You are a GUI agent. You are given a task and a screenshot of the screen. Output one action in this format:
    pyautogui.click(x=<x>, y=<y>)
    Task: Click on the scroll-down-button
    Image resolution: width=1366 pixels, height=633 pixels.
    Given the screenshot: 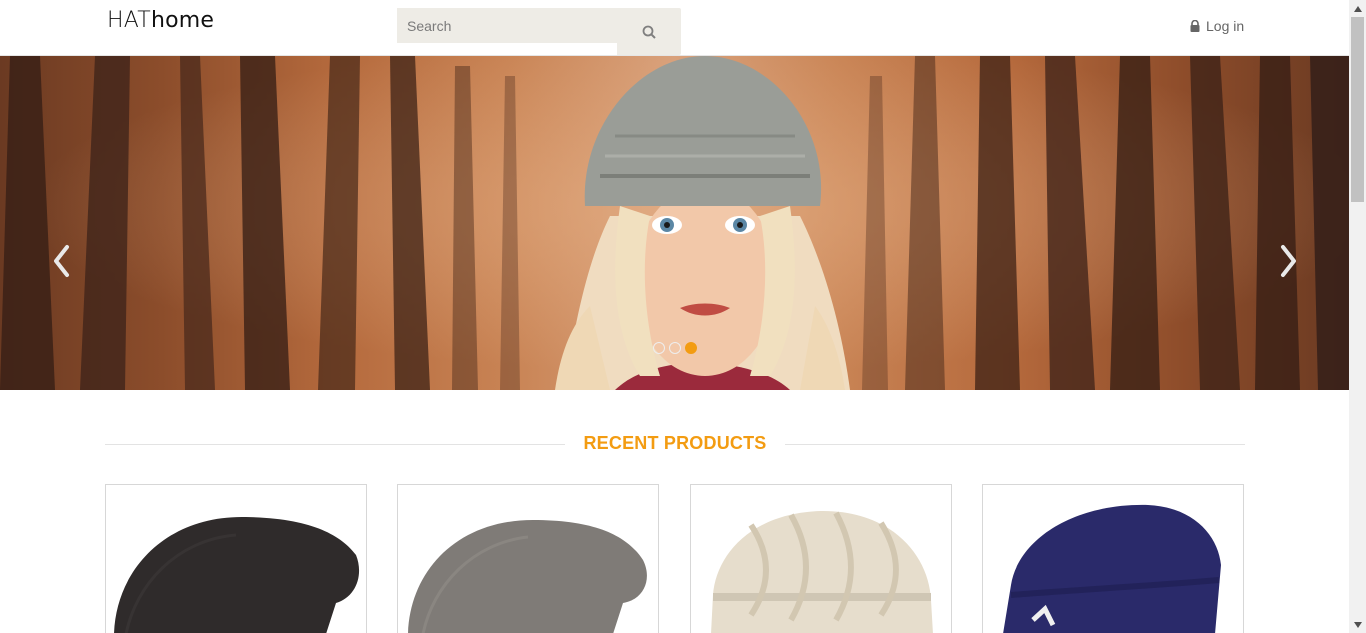 What is the action you would take?
    pyautogui.click(x=1357, y=624)
    